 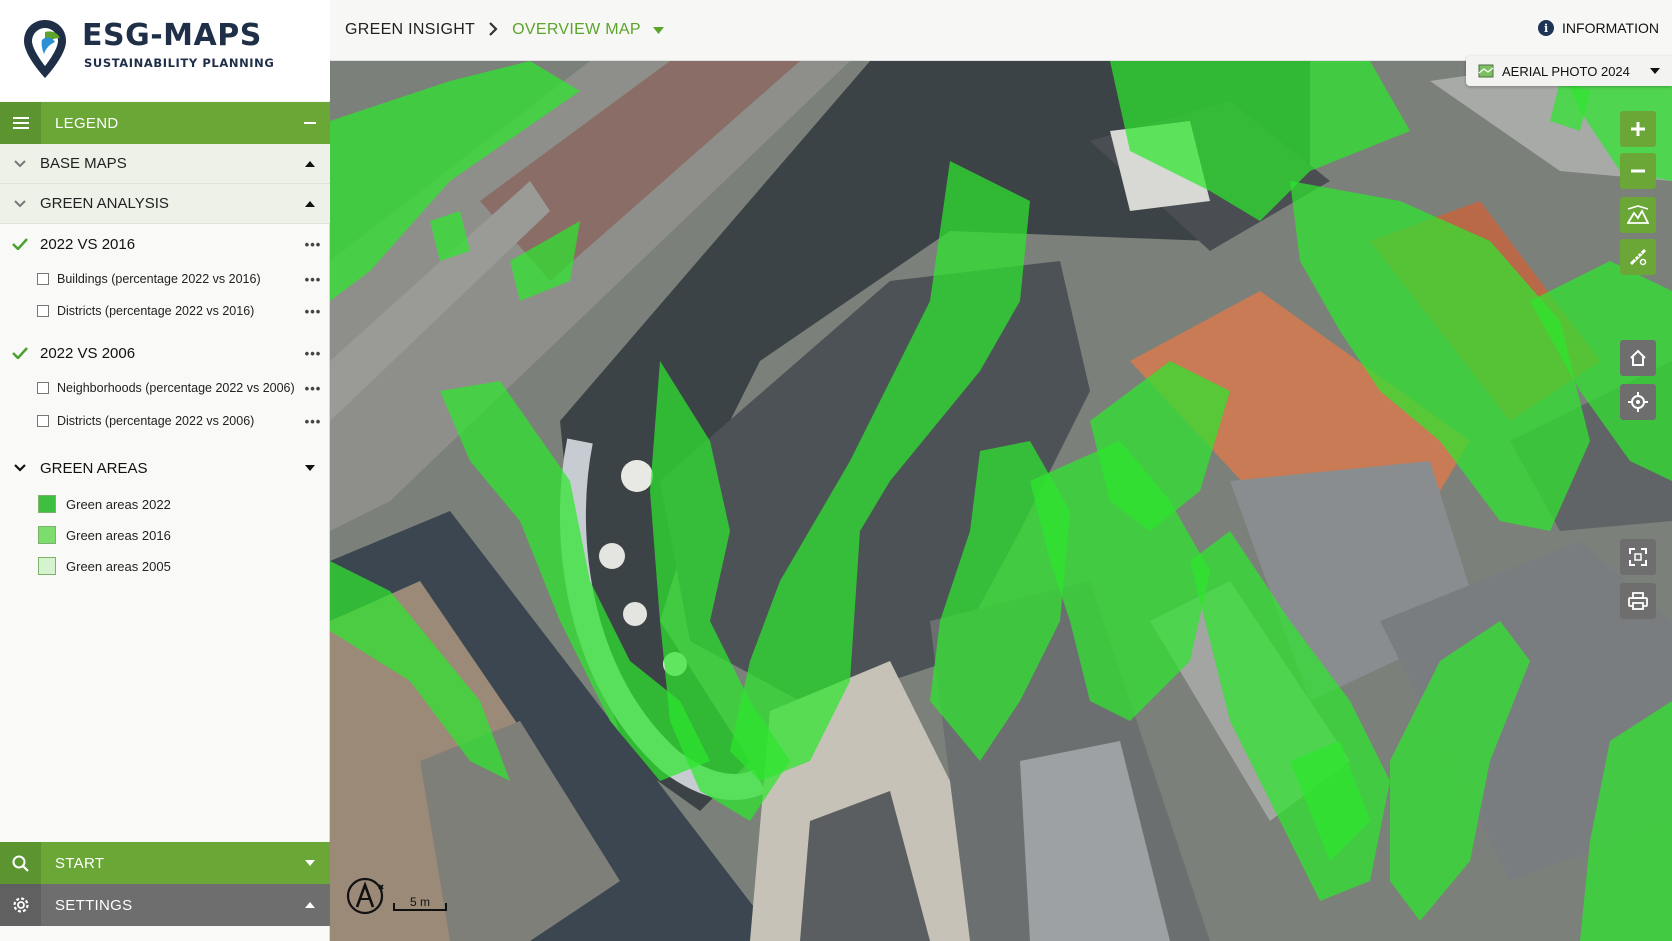 I want to click on layer-group-green-areas: GREEN AREAS, so click(x=165, y=468).